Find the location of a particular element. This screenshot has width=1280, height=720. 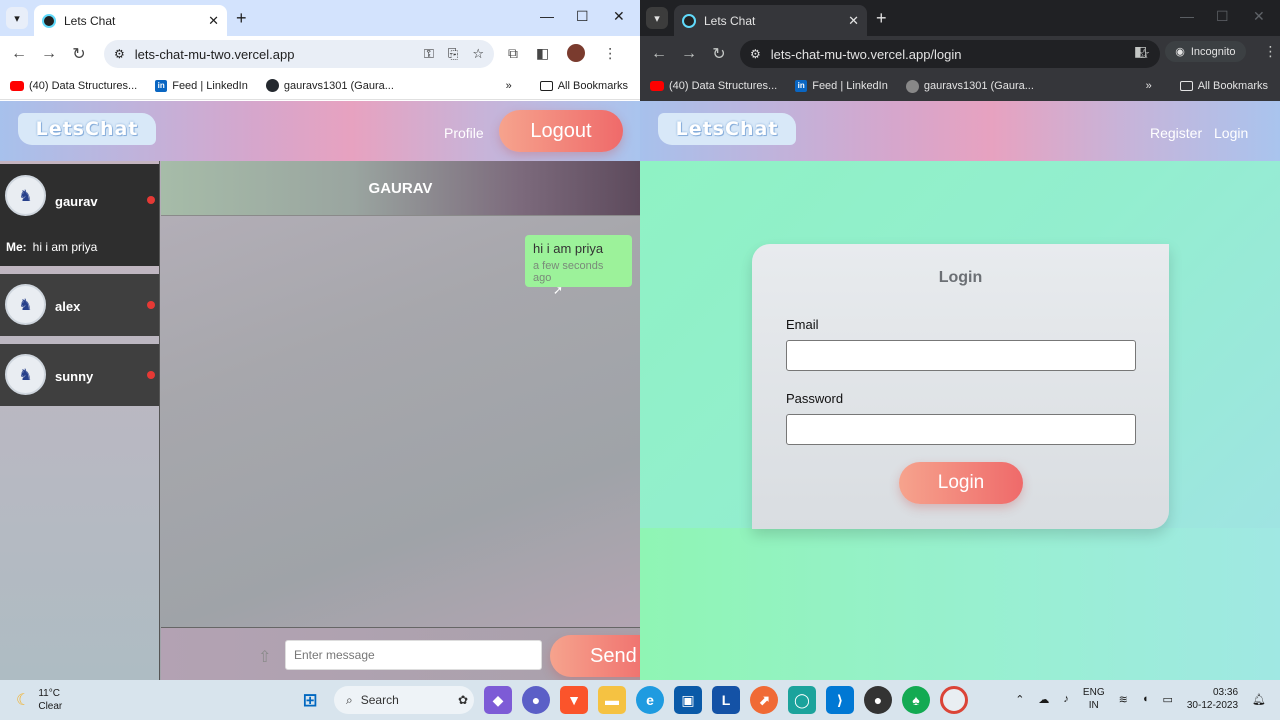

url-text: lets-chat-mu-two.vercel.app is located at coordinates (214, 54).